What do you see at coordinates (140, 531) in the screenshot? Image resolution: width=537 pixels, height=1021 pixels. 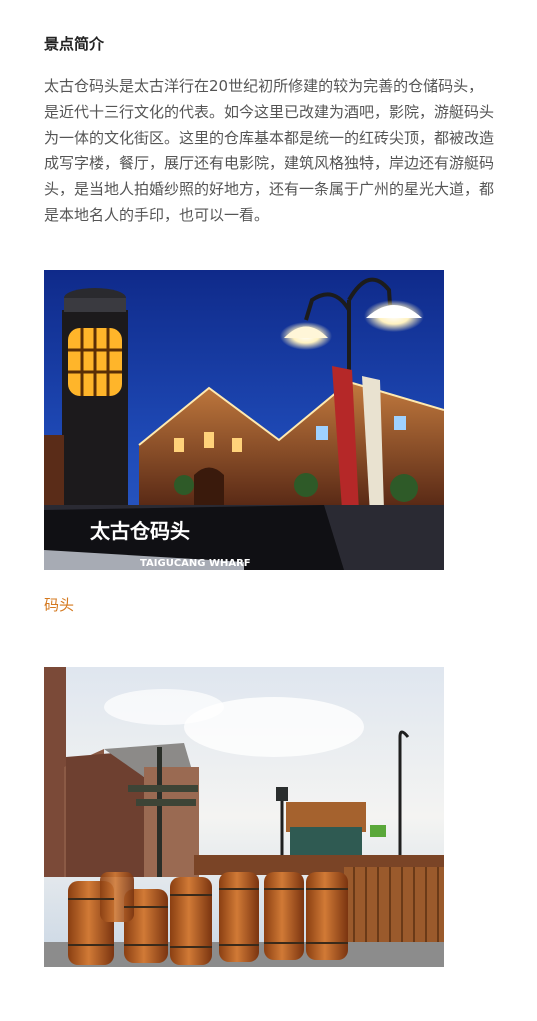 I see `wharf-sign-chinese: 太古仓码头` at bounding box center [140, 531].